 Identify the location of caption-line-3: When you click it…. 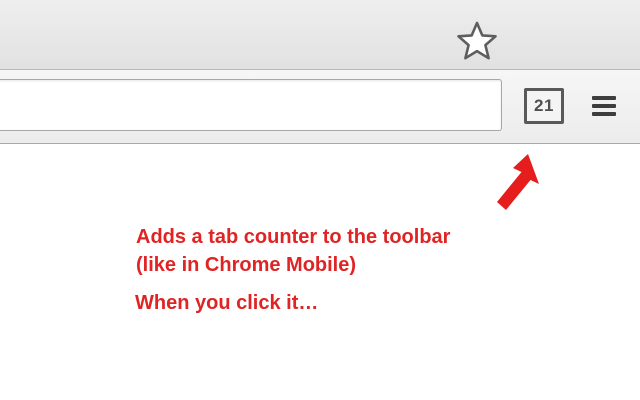
(227, 303).